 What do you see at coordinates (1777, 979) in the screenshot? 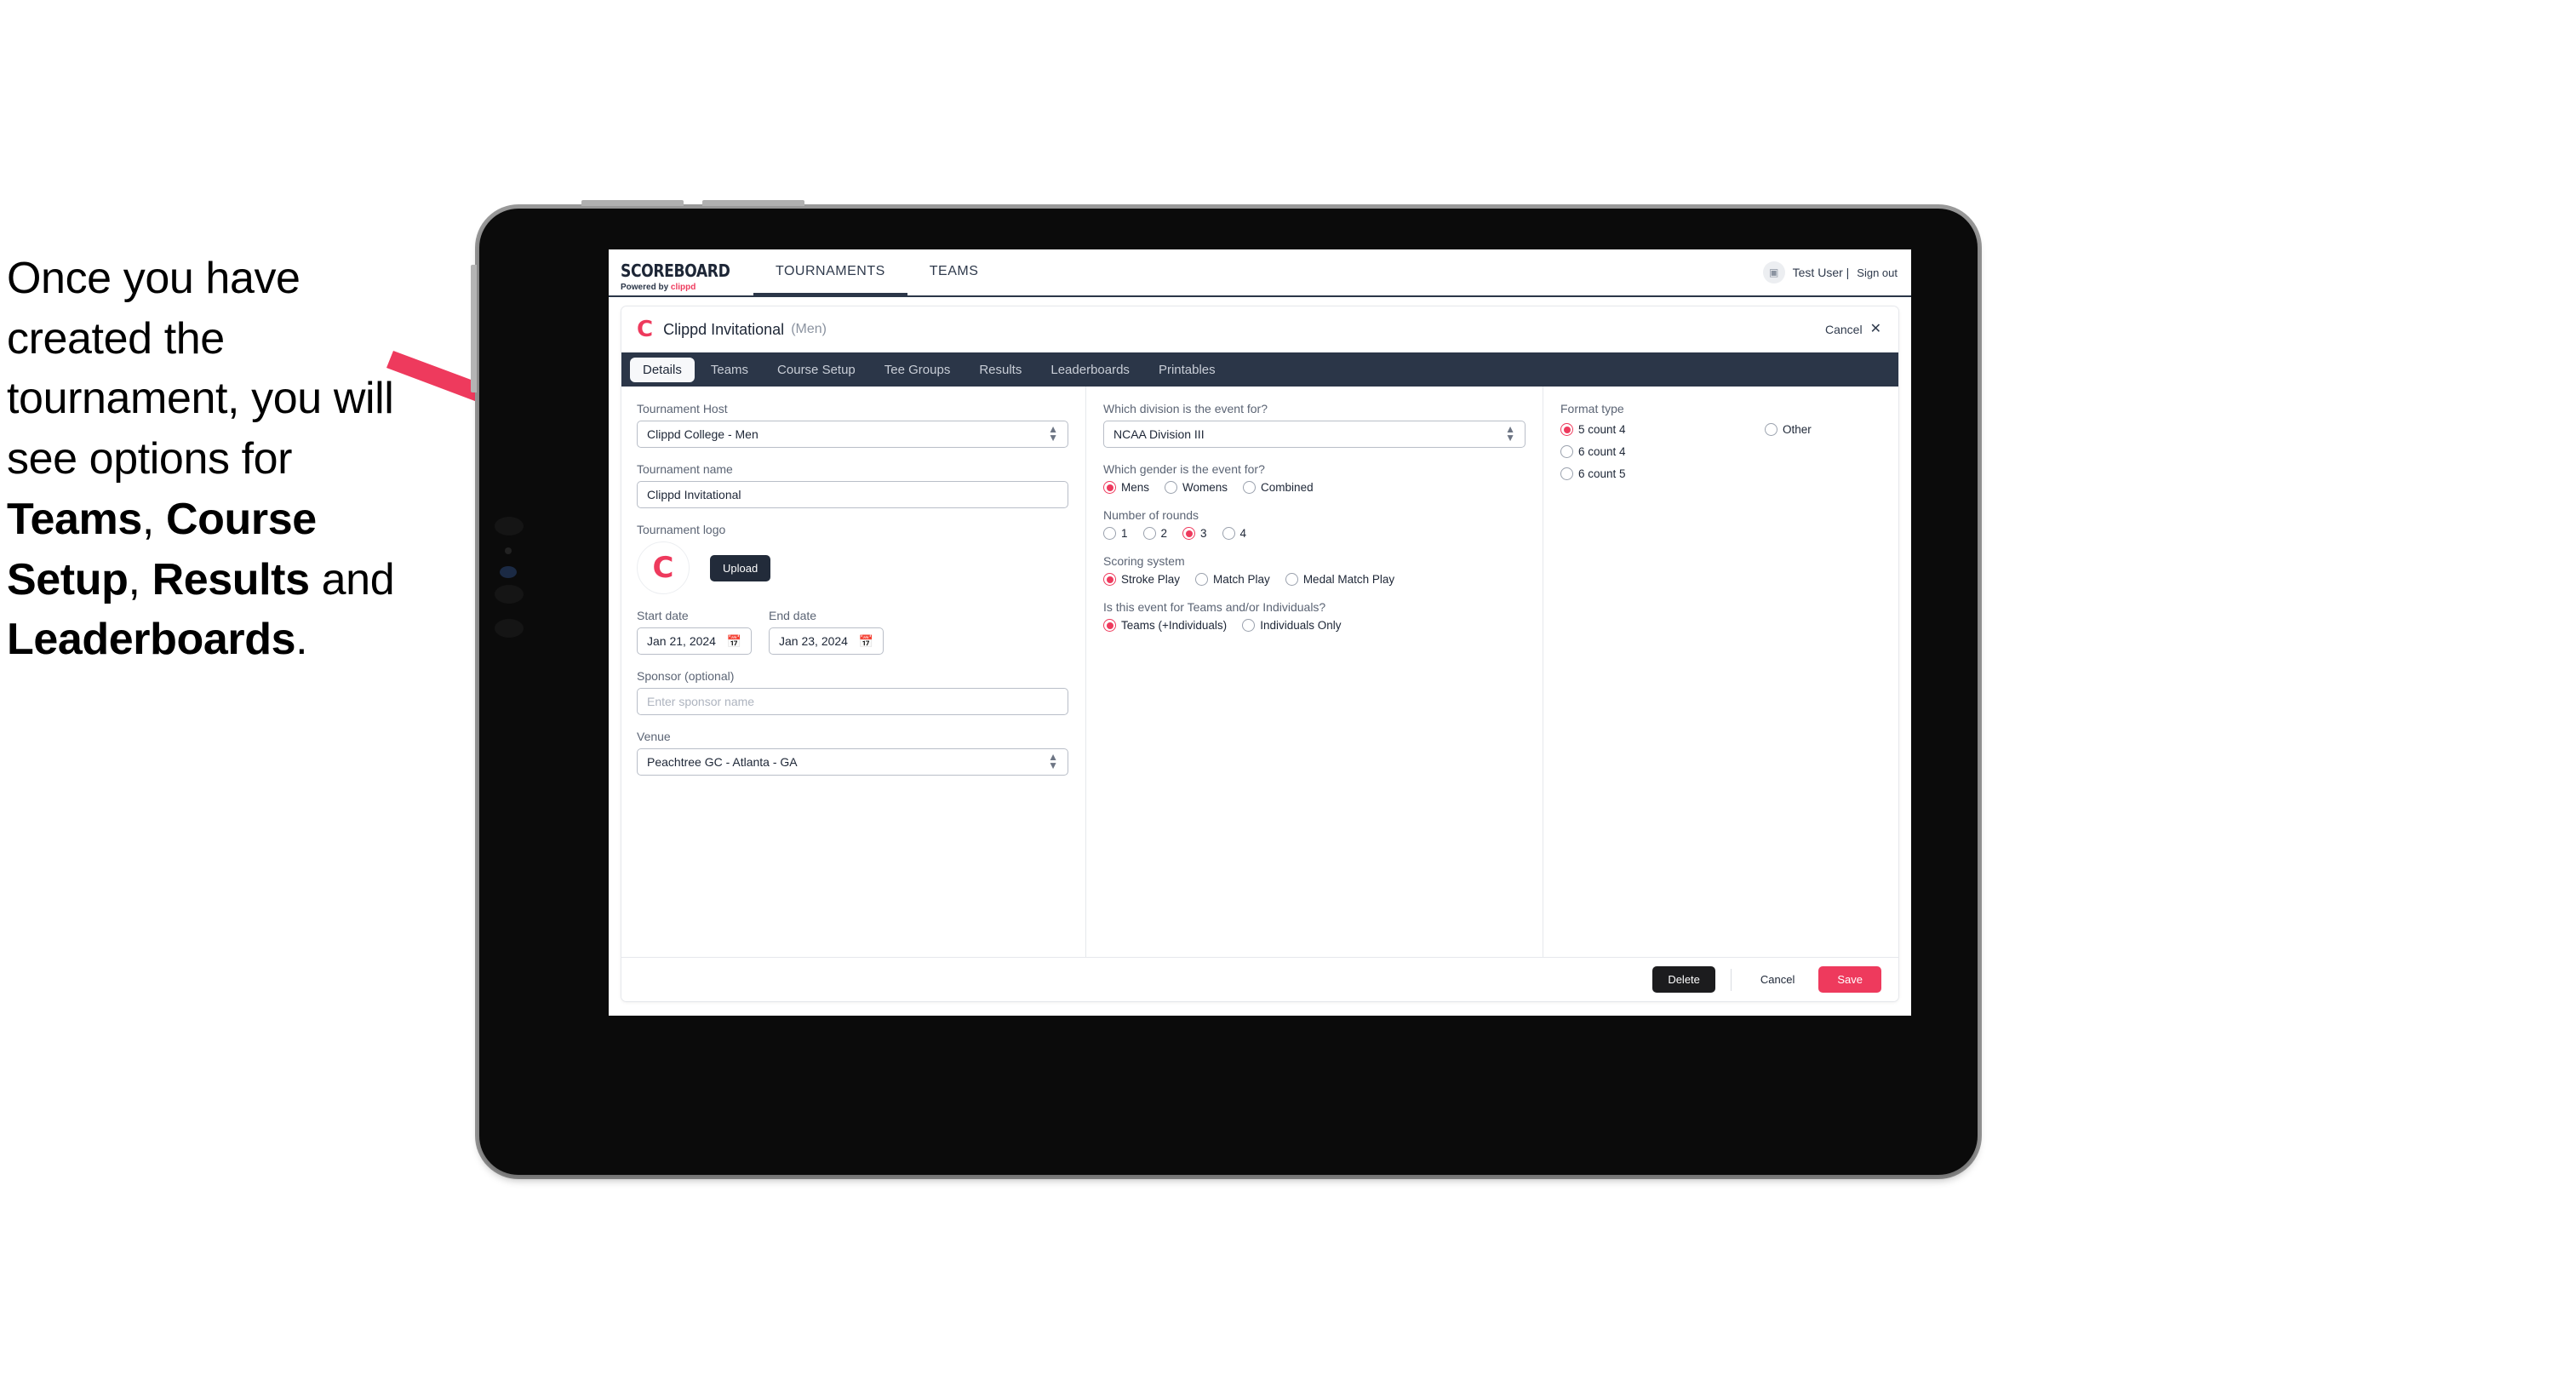
I see `cancel-button: Cancel` at bounding box center [1777, 979].